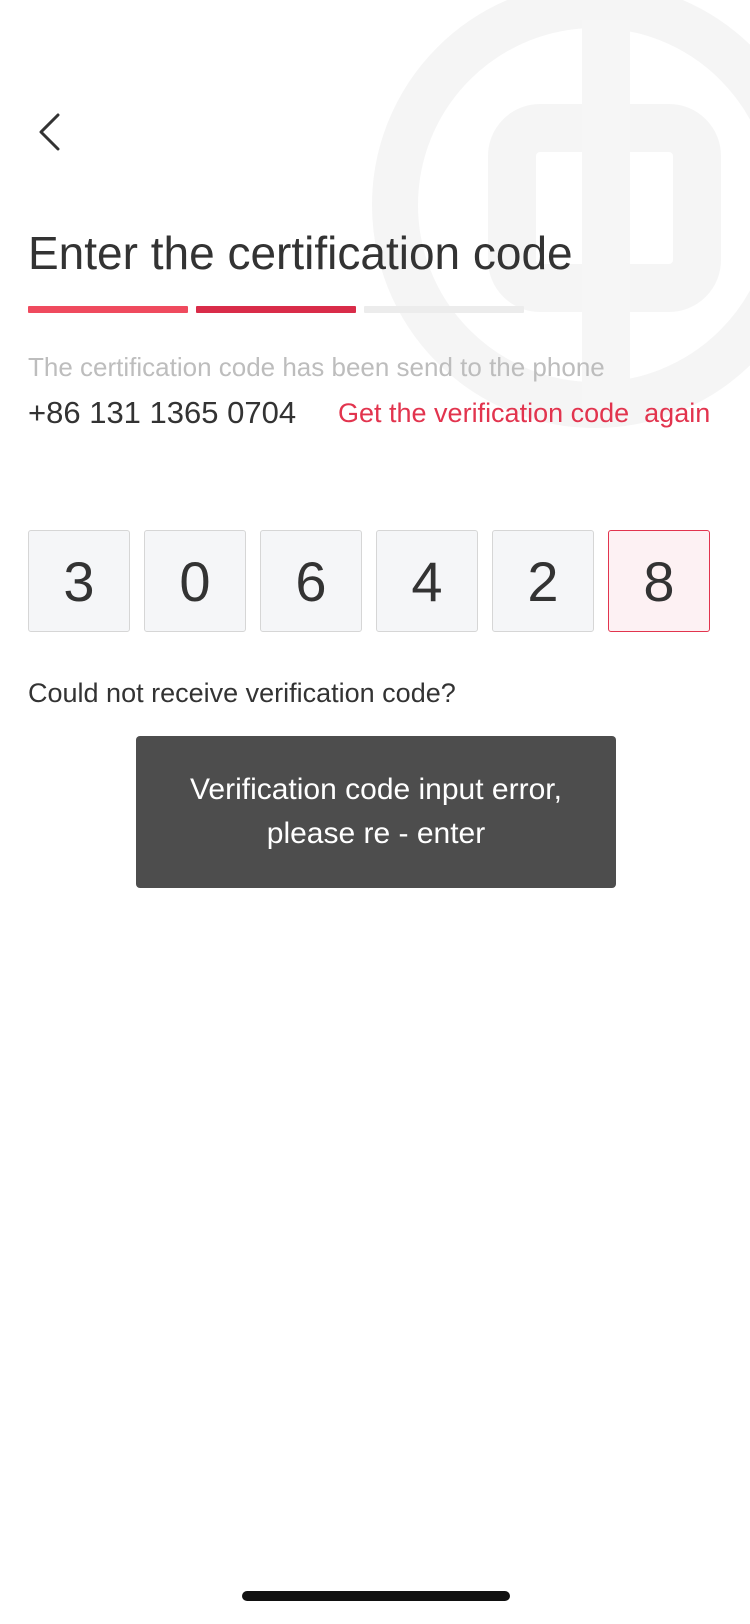 Image resolution: width=750 pixels, height=1624 pixels. I want to click on code-digit-box: 2, so click(543, 581).